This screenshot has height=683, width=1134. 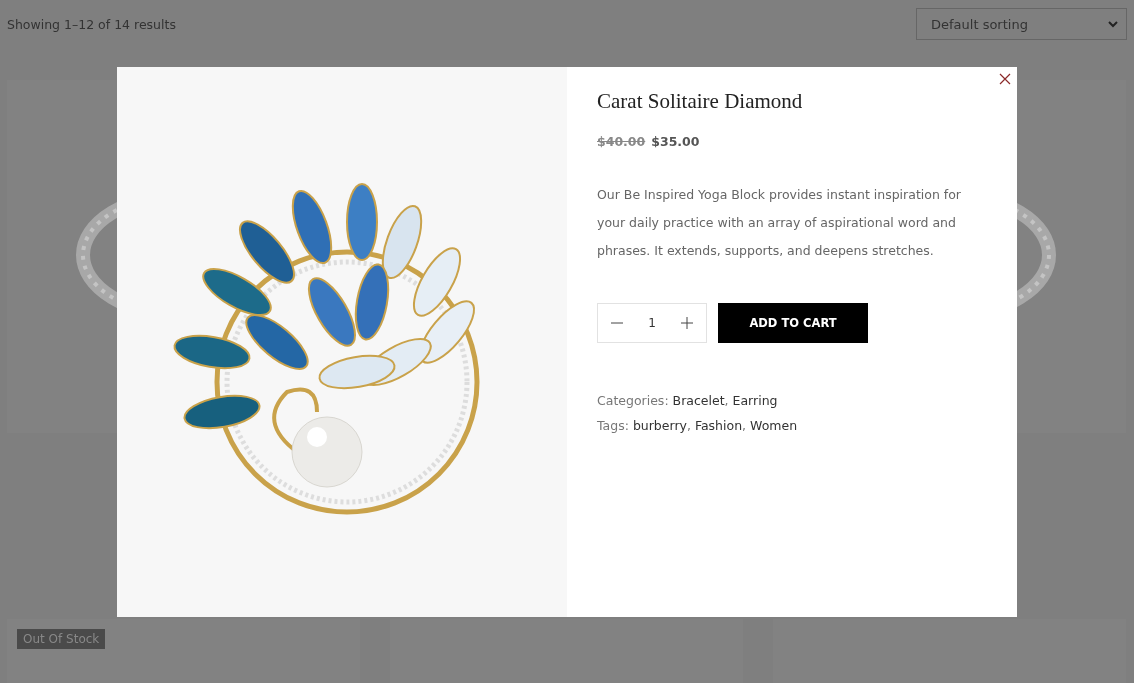 What do you see at coordinates (61, 639) in the screenshot?
I see `stock-badge: Out Of Stock` at bounding box center [61, 639].